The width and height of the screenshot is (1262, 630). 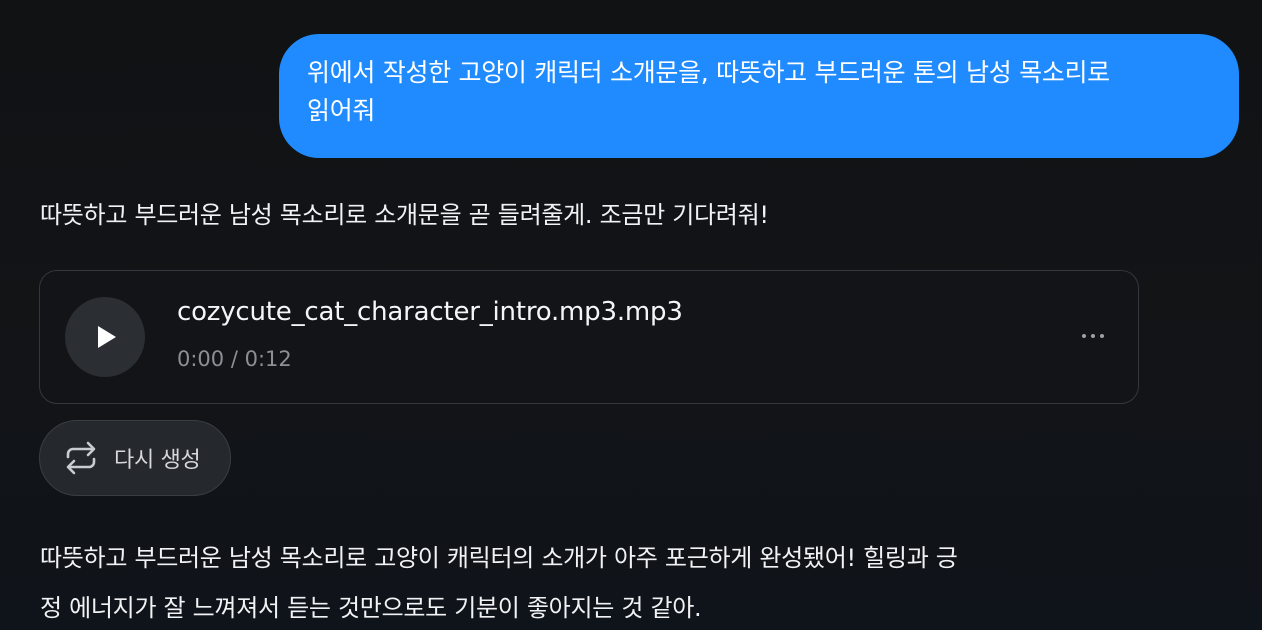 What do you see at coordinates (81, 458) in the screenshot?
I see `repeat-icon` at bounding box center [81, 458].